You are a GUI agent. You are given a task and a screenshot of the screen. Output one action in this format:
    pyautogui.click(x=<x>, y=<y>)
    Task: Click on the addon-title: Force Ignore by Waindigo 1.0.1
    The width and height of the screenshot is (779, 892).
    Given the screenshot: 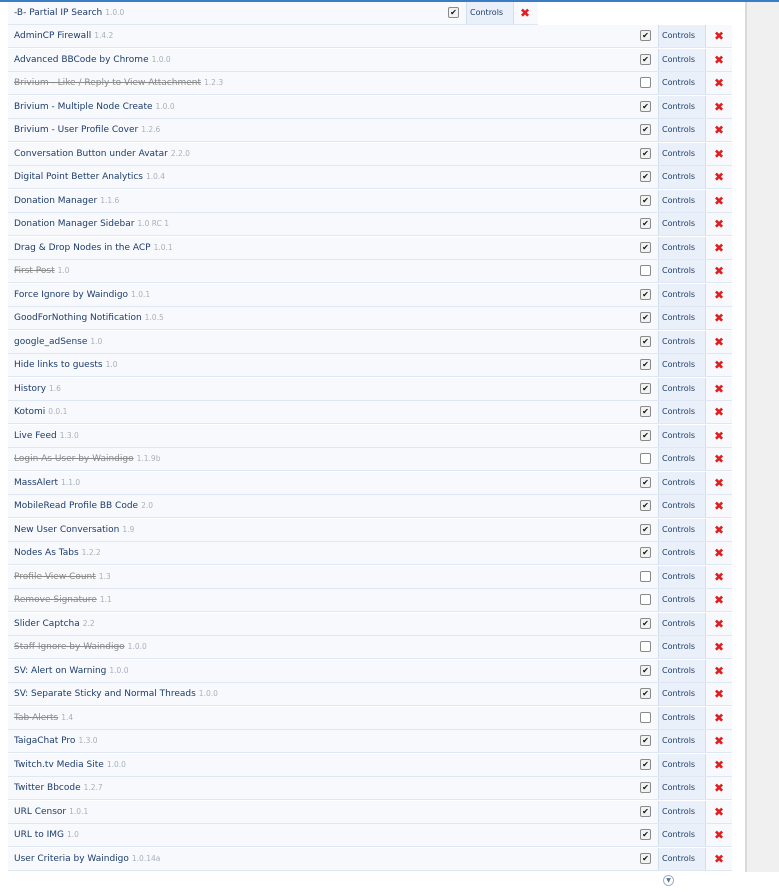 What is the action you would take?
    pyautogui.click(x=82, y=295)
    